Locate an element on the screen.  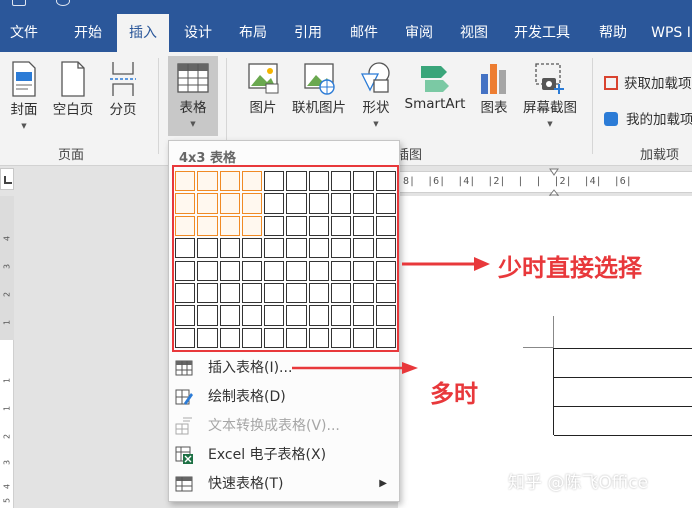
online-picture-button: 联机图片 is located at coordinates (319, 88).